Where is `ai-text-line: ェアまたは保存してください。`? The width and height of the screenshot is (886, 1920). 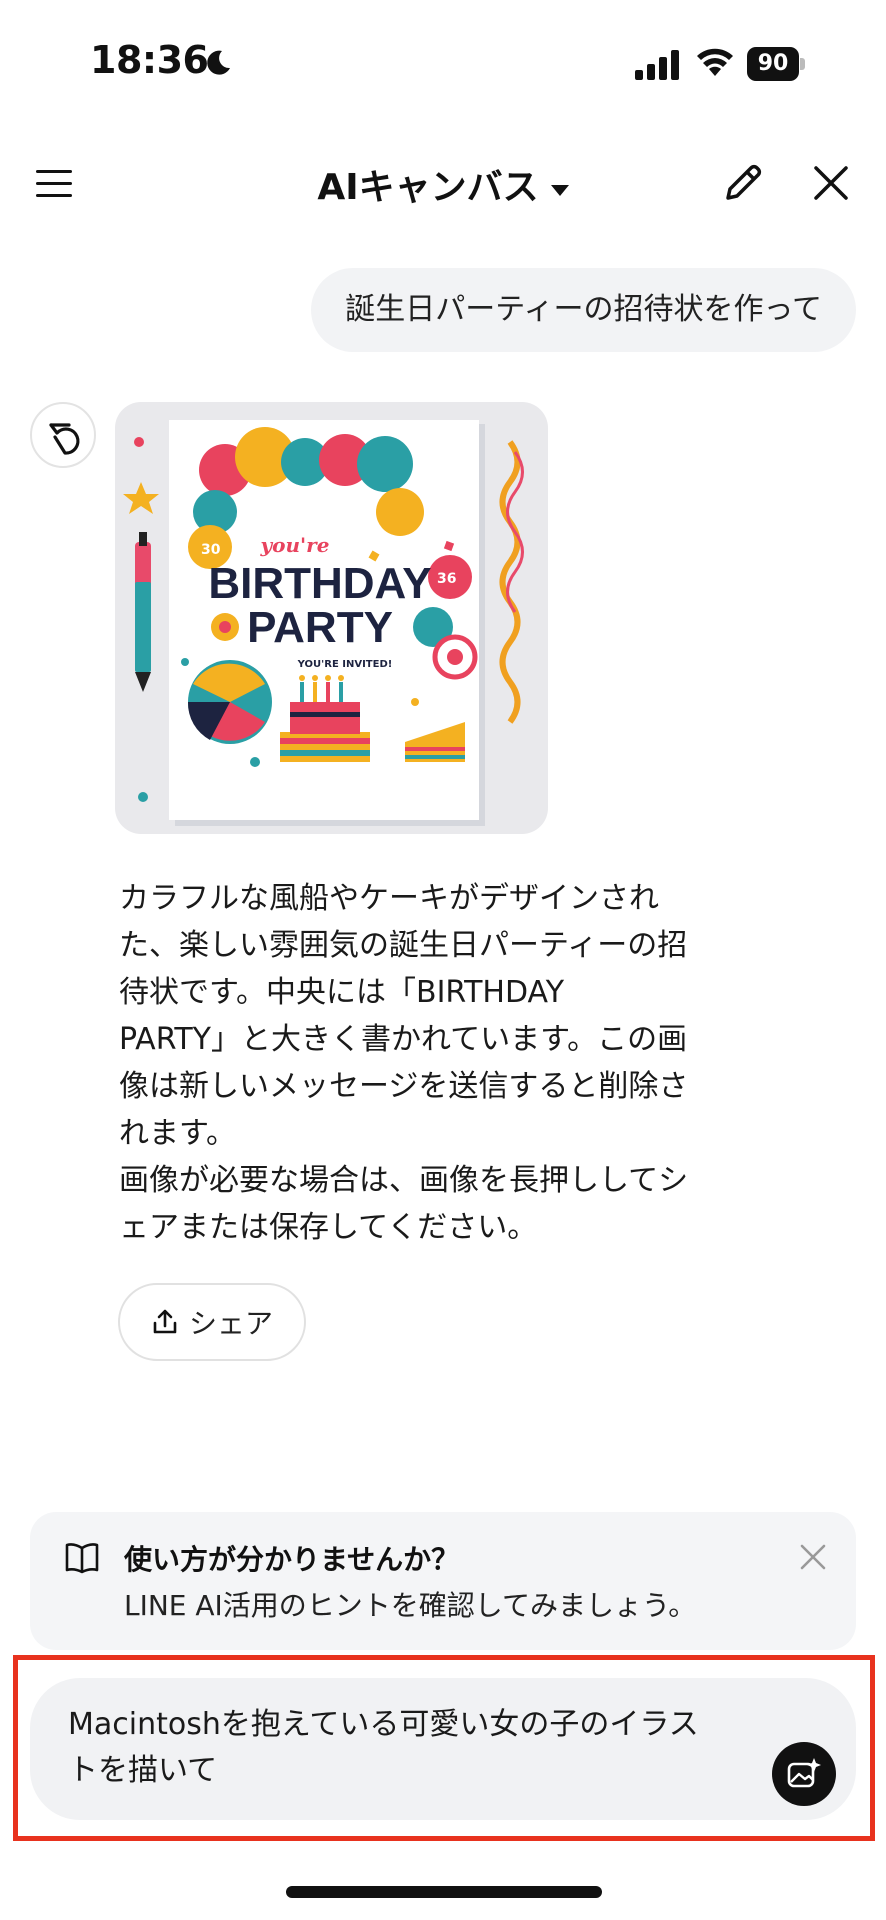 ai-text-line: ェアまたは保存してください。 is located at coordinates (328, 1227).